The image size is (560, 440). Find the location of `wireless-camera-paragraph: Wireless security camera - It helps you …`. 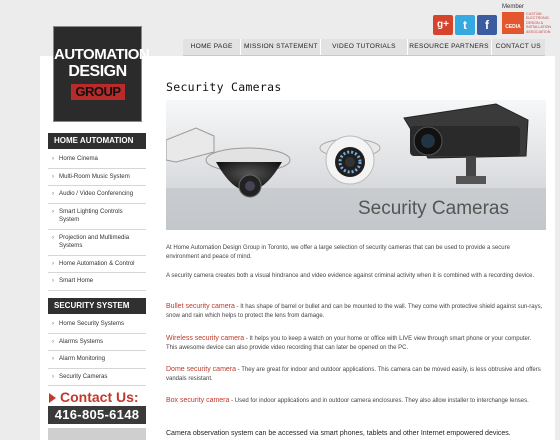

wireless-camera-paragraph: Wireless security camera - It helps you … is located at coordinates (355, 344).